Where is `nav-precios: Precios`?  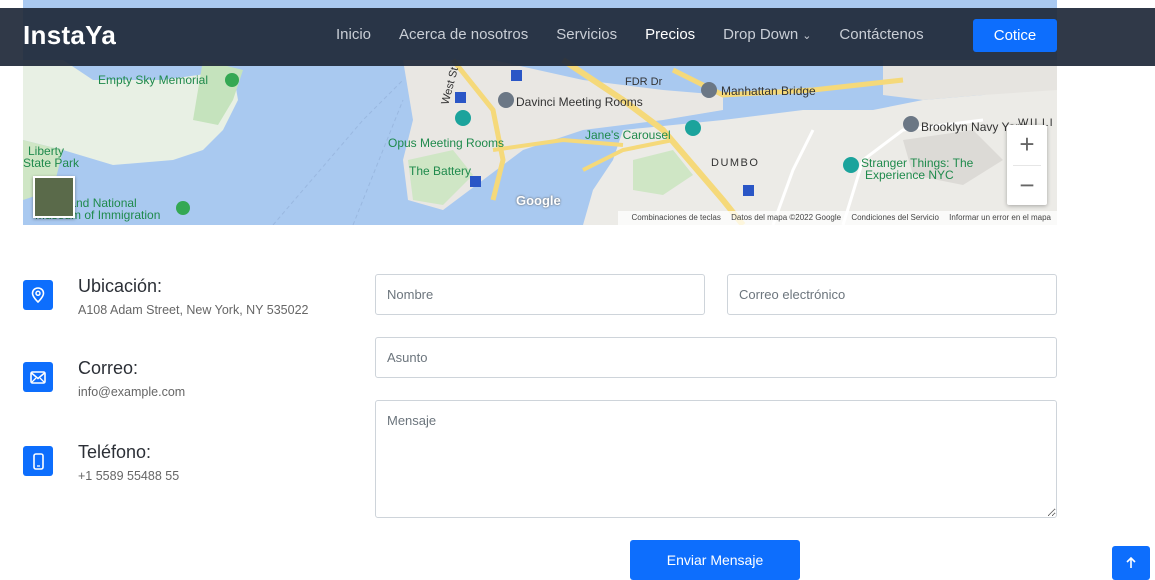 nav-precios: Precios is located at coordinates (670, 34).